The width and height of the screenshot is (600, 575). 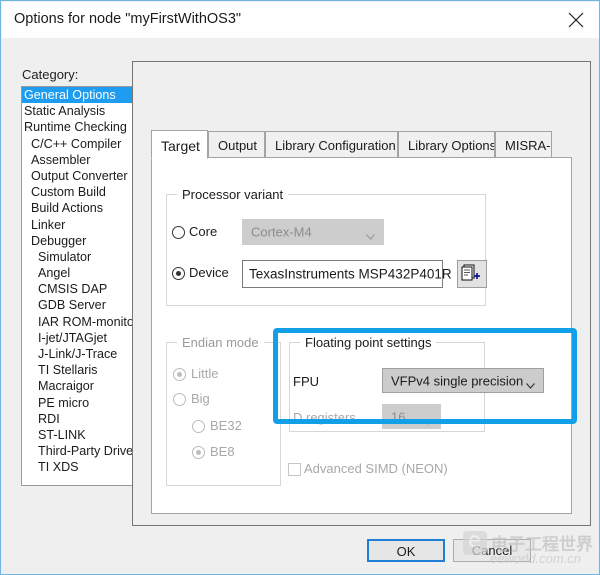 I want to click on radio-endian-be32-label: BE32, so click(x=226, y=425).